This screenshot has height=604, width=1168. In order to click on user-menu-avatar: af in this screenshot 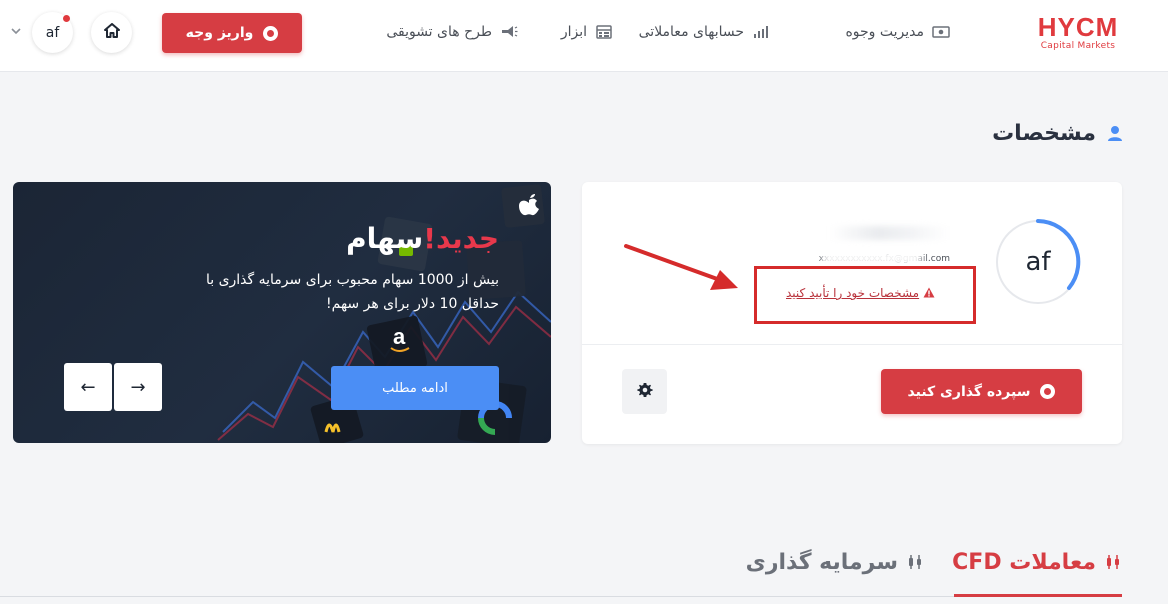, I will do `click(52, 32)`.